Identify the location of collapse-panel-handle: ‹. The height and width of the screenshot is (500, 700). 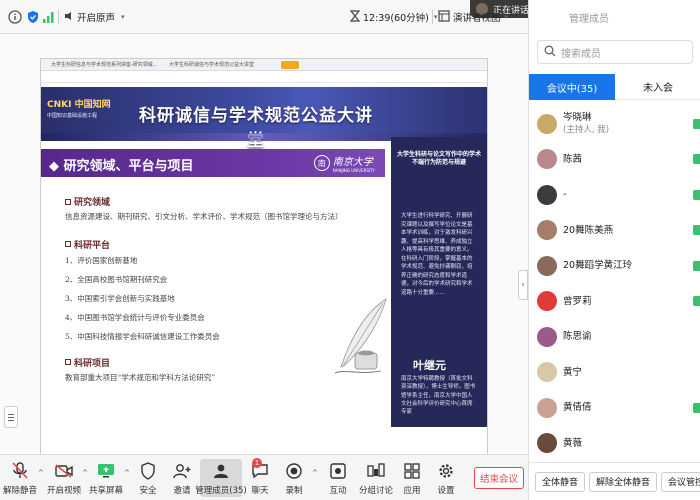
(523, 285).